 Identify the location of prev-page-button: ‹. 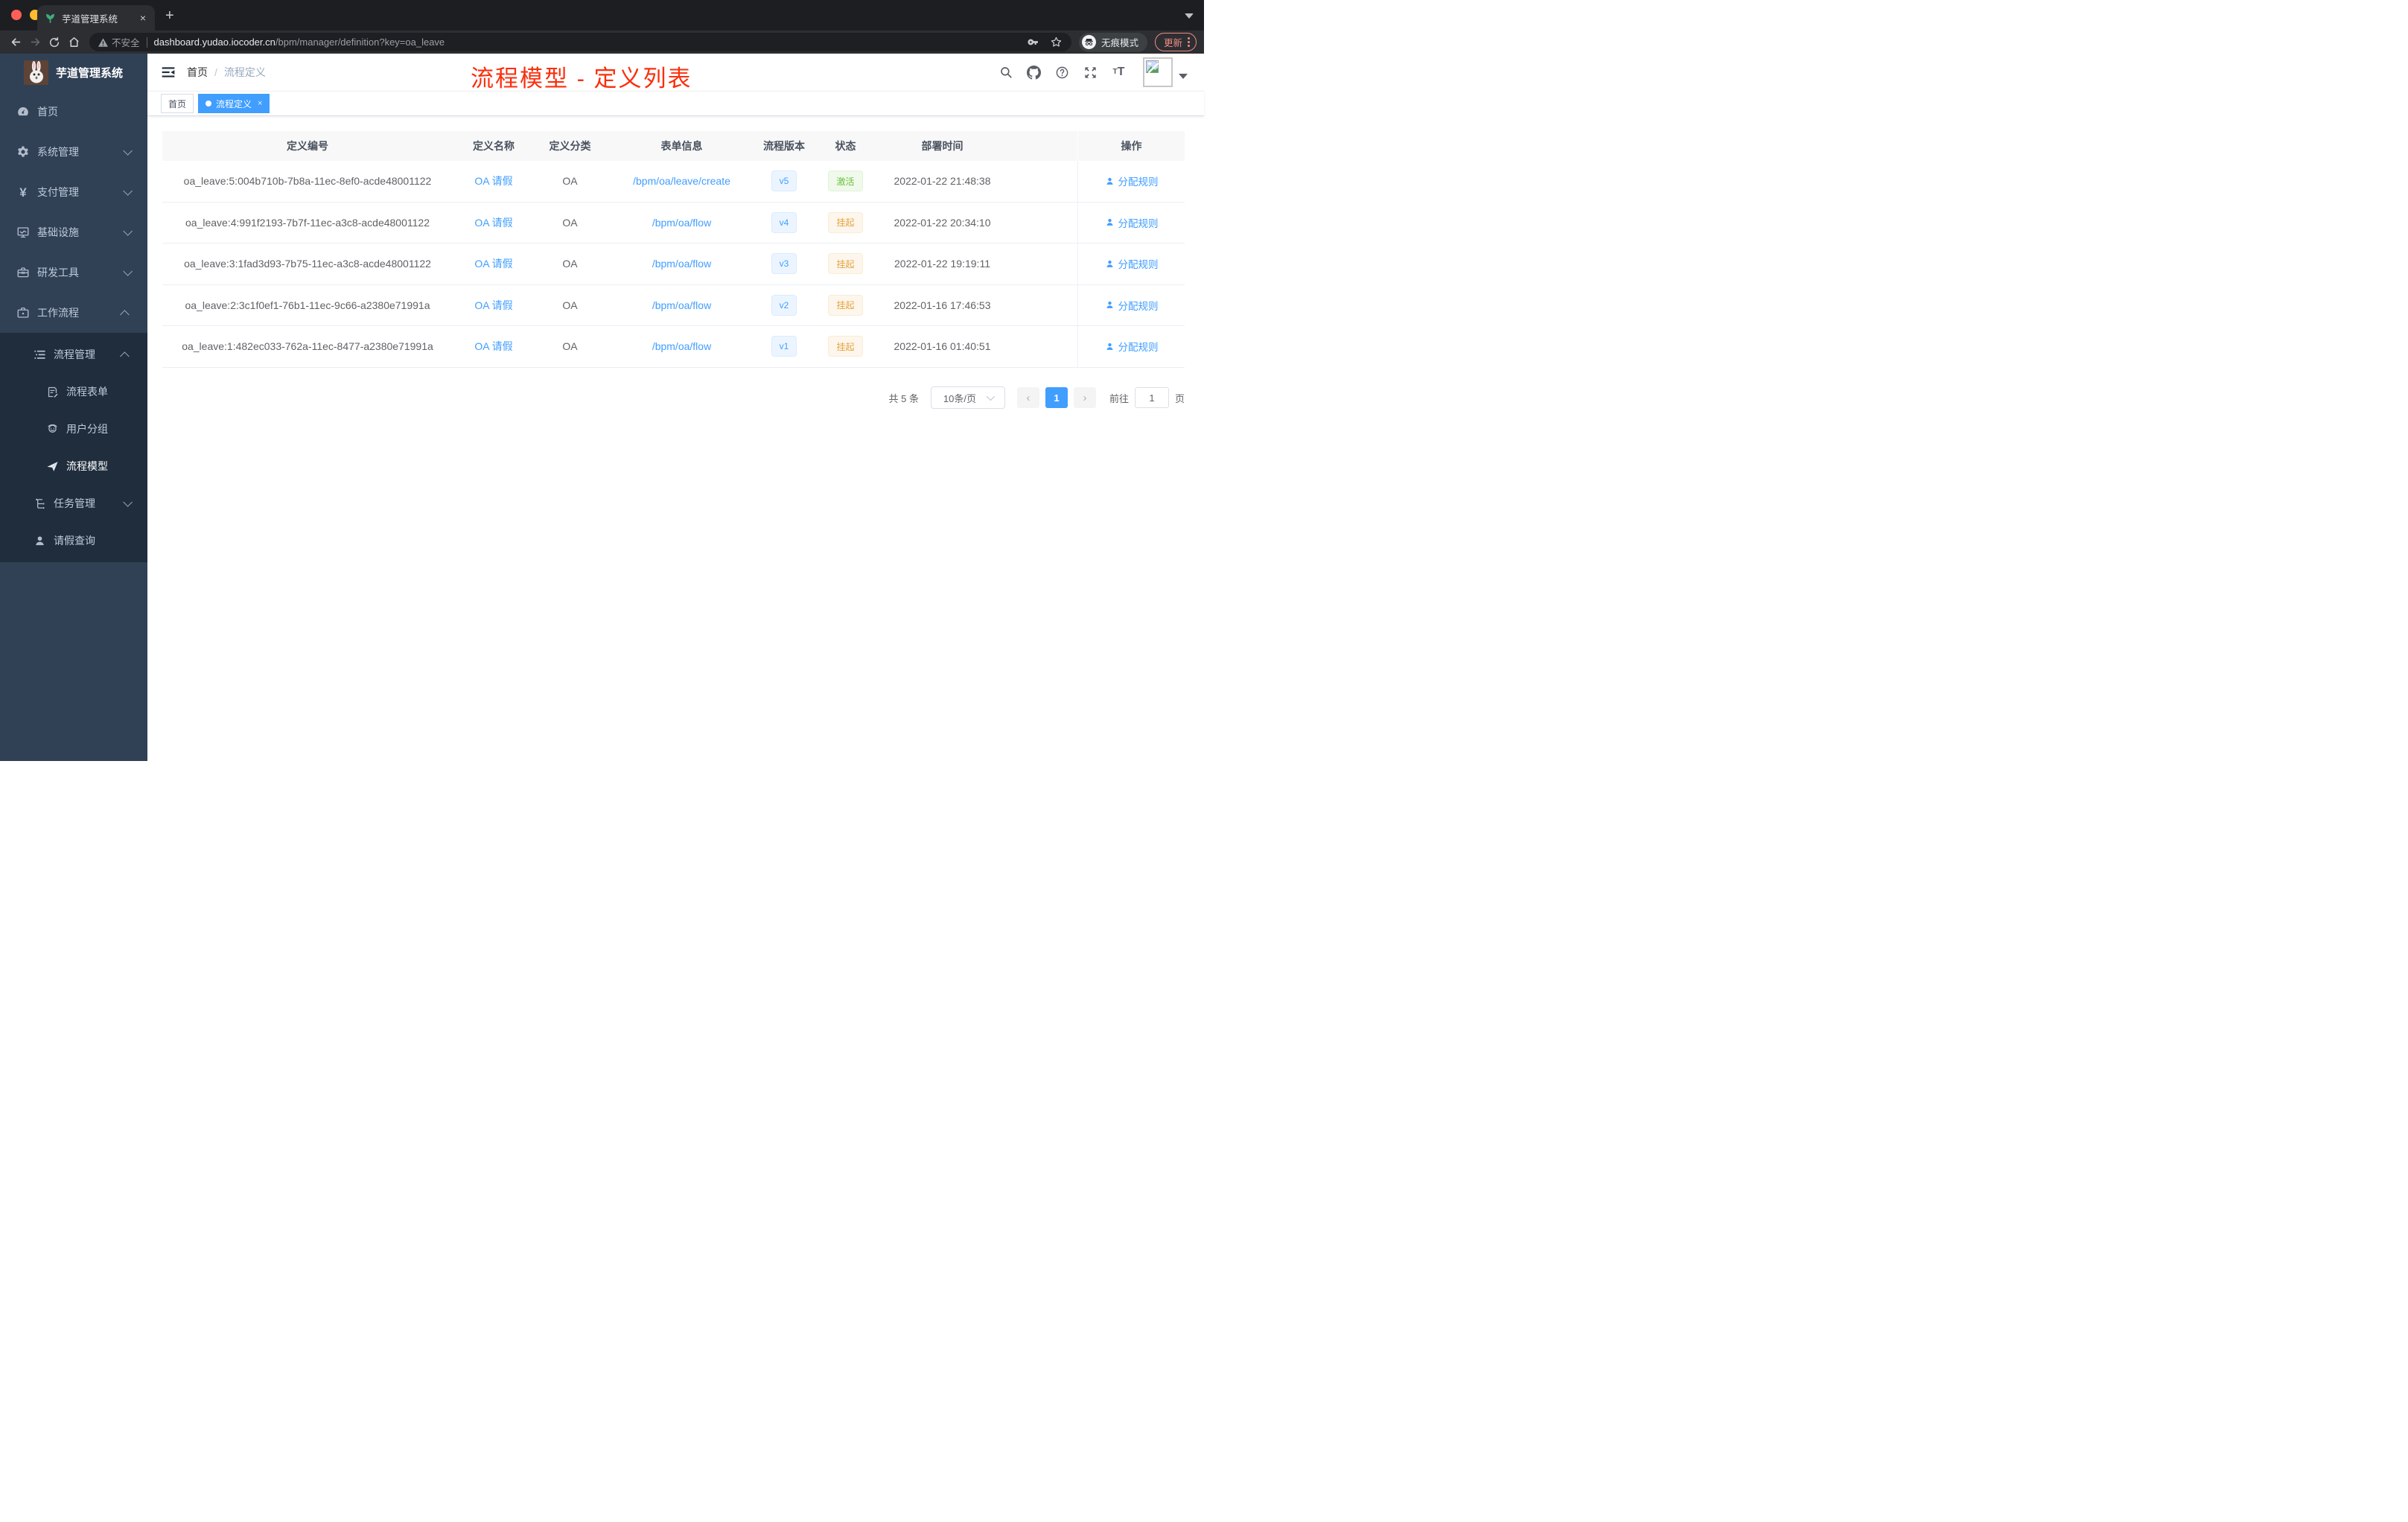
(1027, 397).